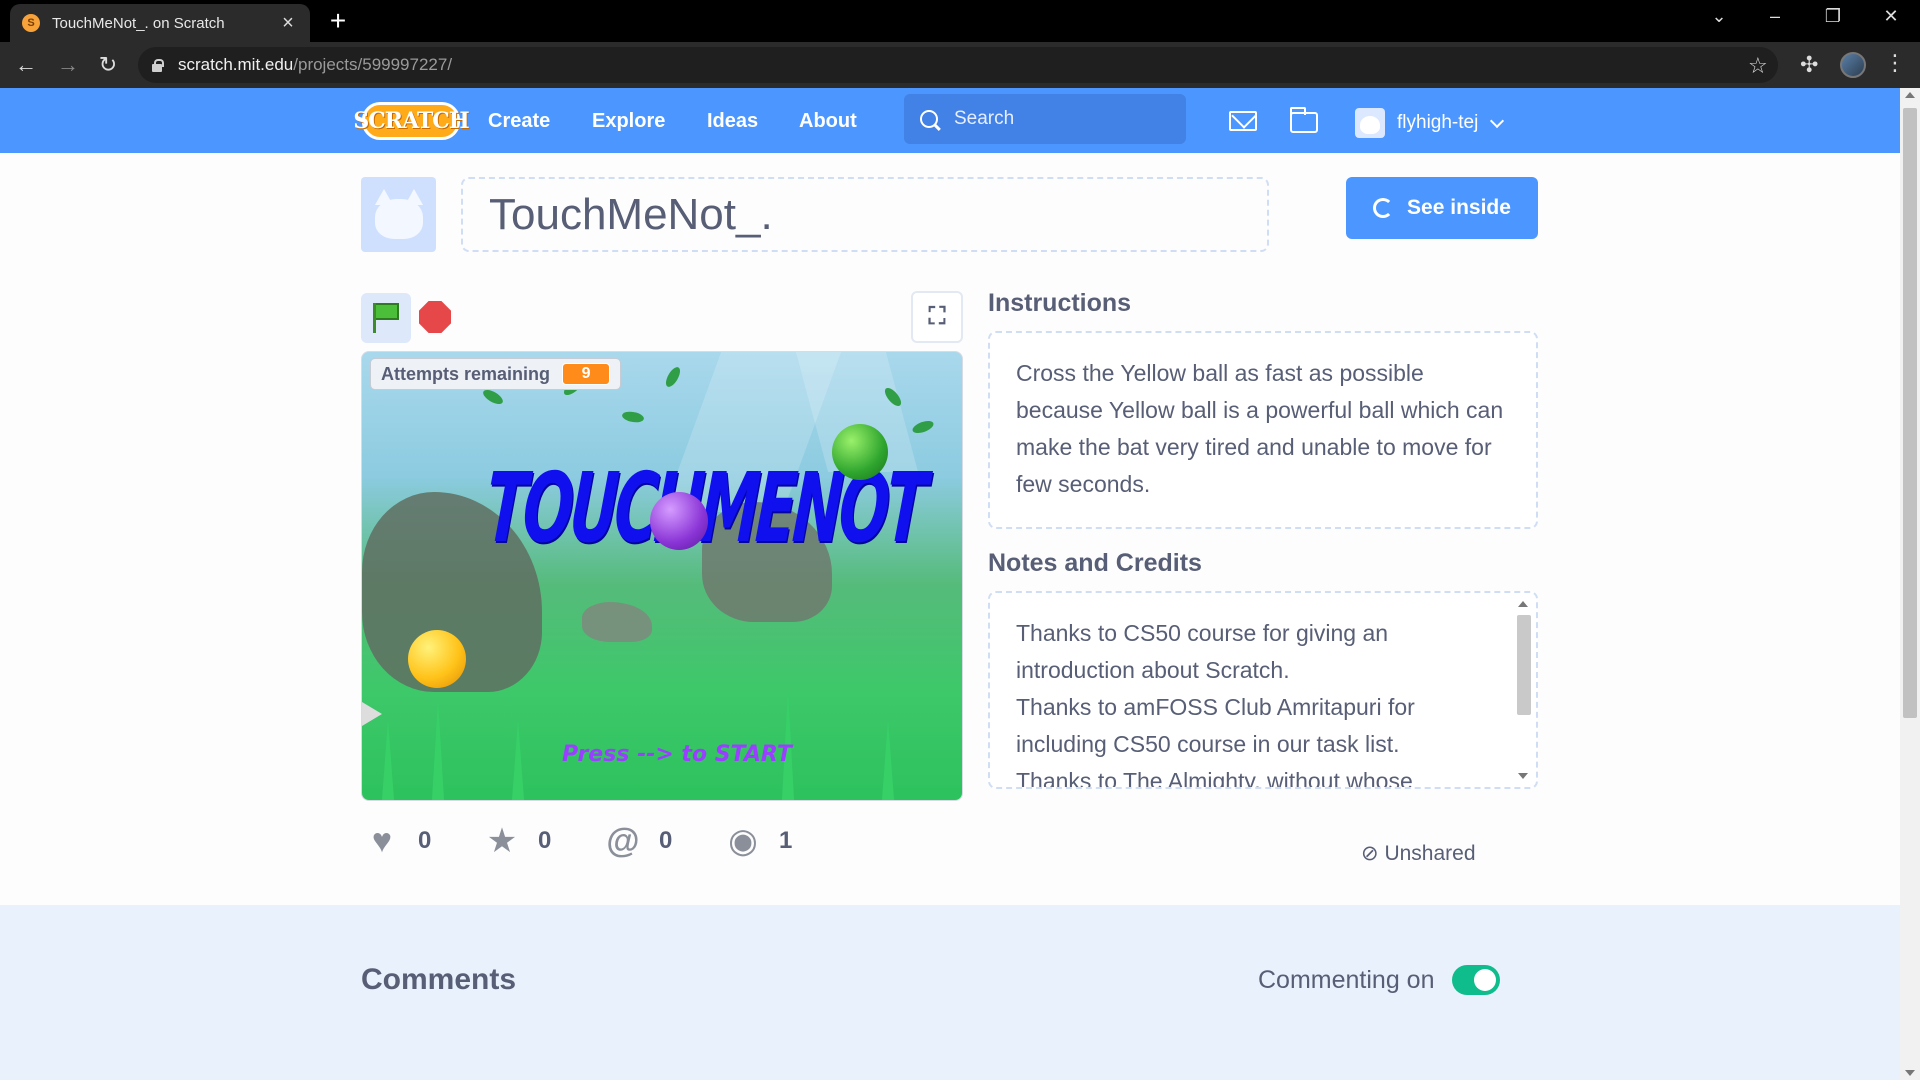  What do you see at coordinates (628, 121) in the screenshot?
I see `nav-explore: Explore` at bounding box center [628, 121].